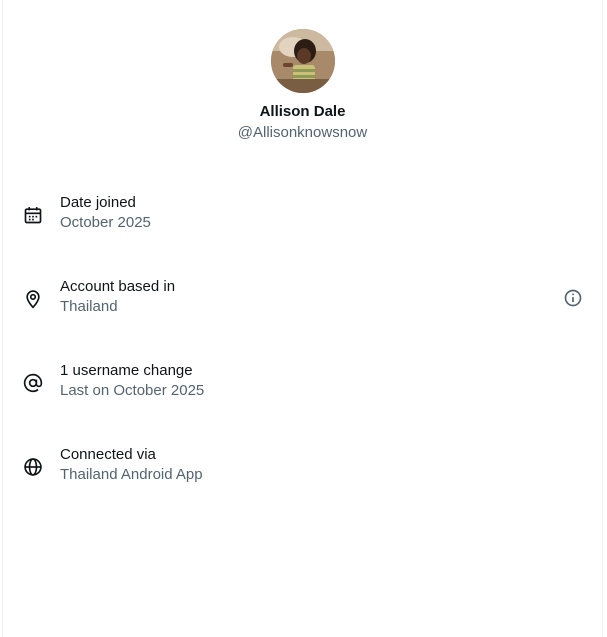  What do you see at coordinates (302, 383) in the screenshot?
I see `detail-row-username-change: 1 username change Last on October 2025` at bounding box center [302, 383].